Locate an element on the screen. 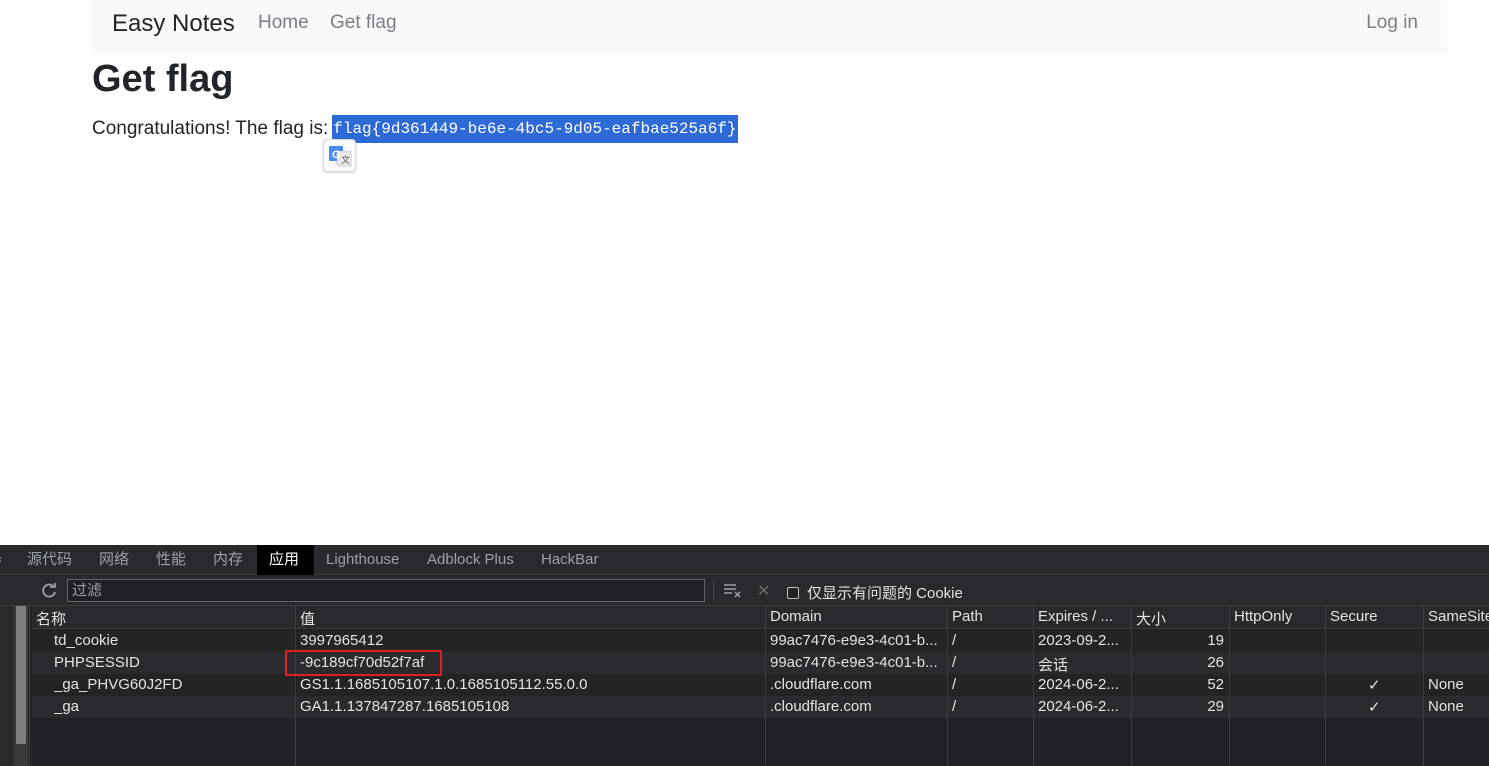 The height and width of the screenshot is (766, 1489). cookie-value: 3997965412 is located at coordinates (342, 640).